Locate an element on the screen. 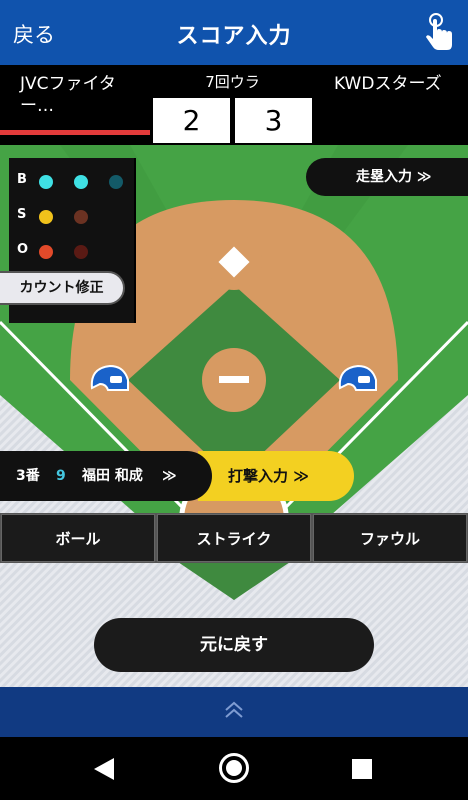 The image size is (468, 800). bottom-drawer-handle is located at coordinates (234, 712).